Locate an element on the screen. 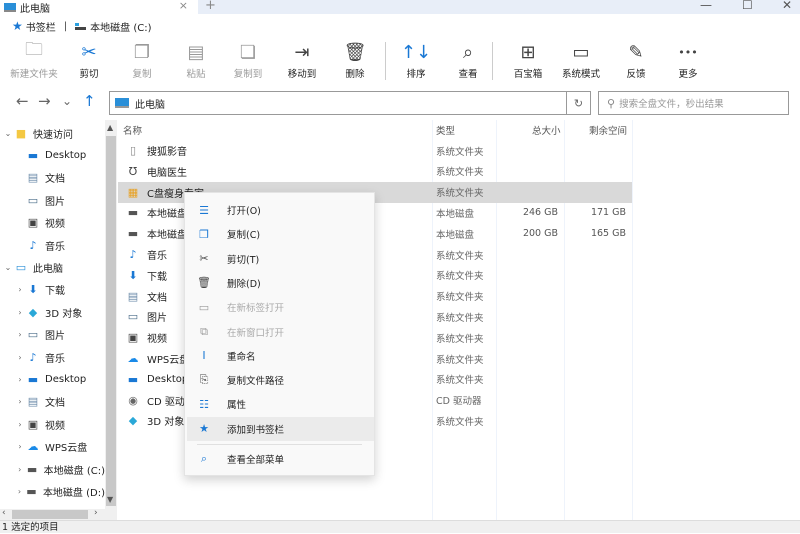 The height and width of the screenshot is (534, 800). sidebar-horizontal-scrollbar: ‹ › is located at coordinates (52, 514).